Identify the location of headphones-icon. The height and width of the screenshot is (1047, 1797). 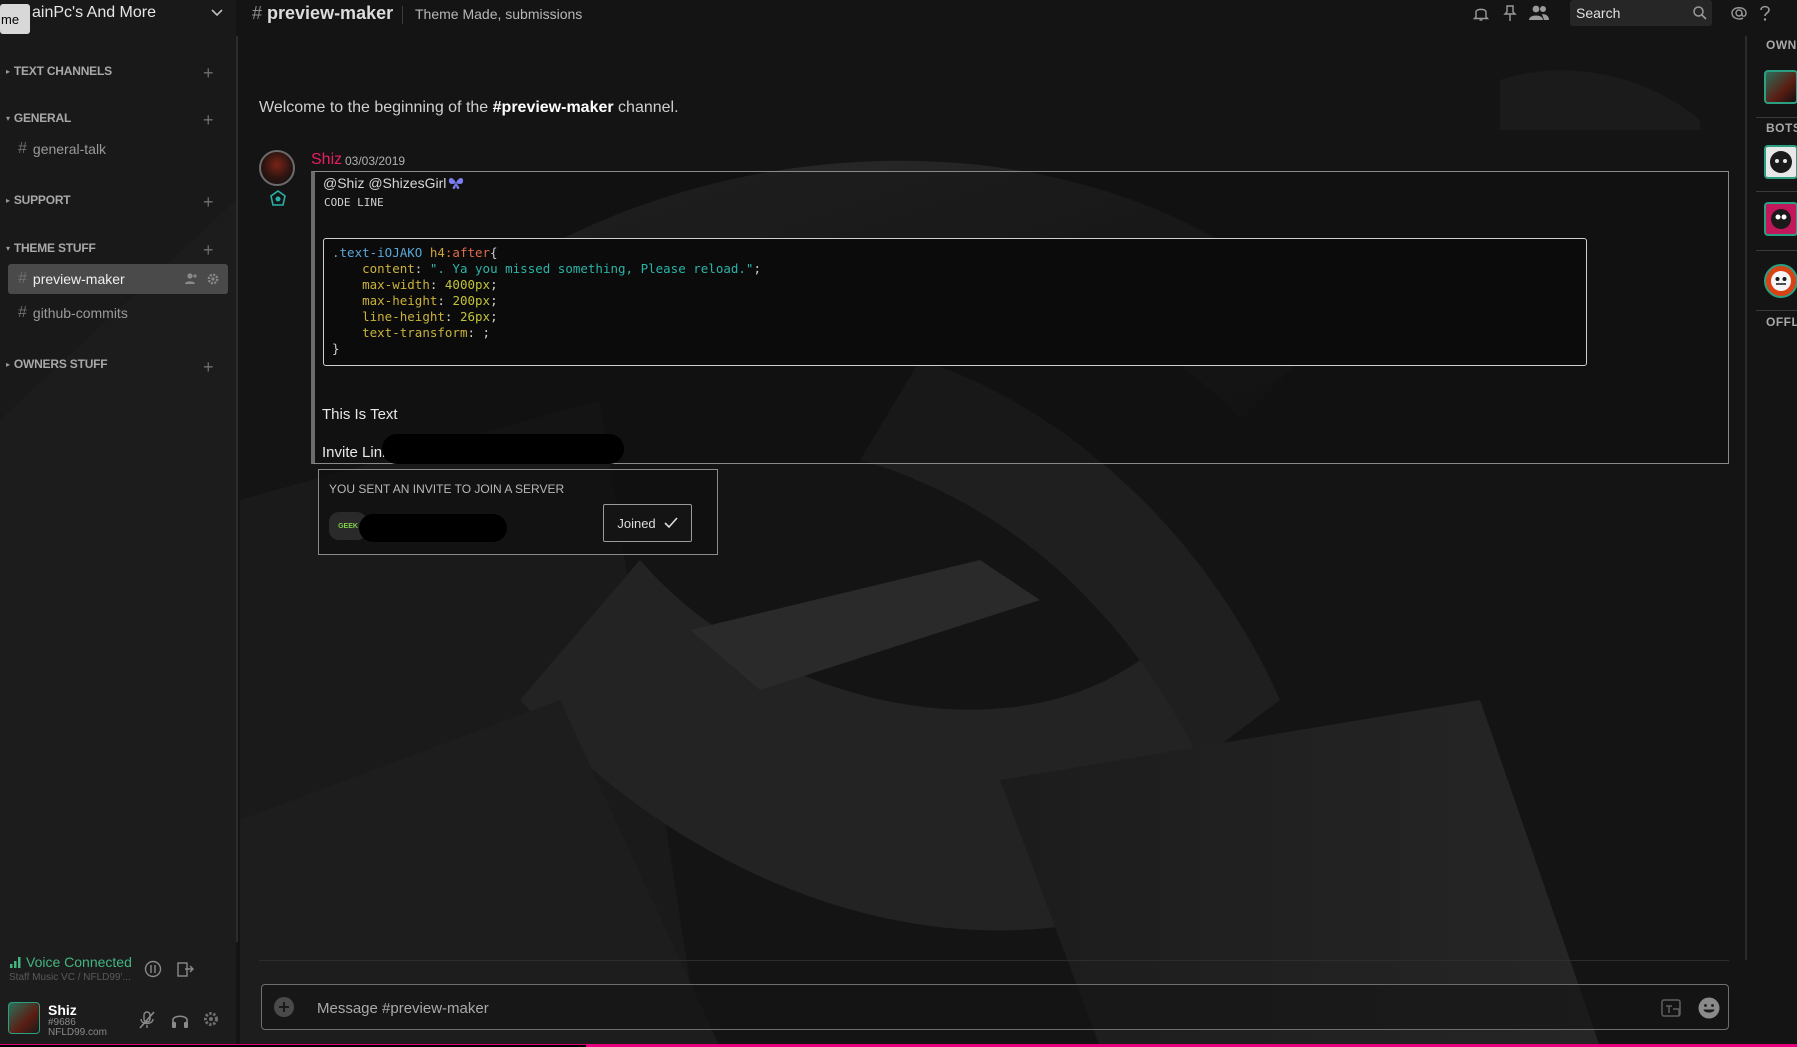
(180, 1020).